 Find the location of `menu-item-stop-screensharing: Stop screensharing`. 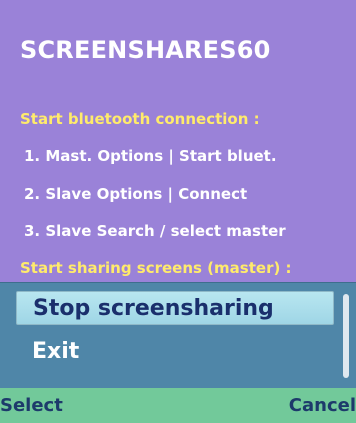

menu-item-stop-screensharing: Stop screensharing is located at coordinates (175, 308).